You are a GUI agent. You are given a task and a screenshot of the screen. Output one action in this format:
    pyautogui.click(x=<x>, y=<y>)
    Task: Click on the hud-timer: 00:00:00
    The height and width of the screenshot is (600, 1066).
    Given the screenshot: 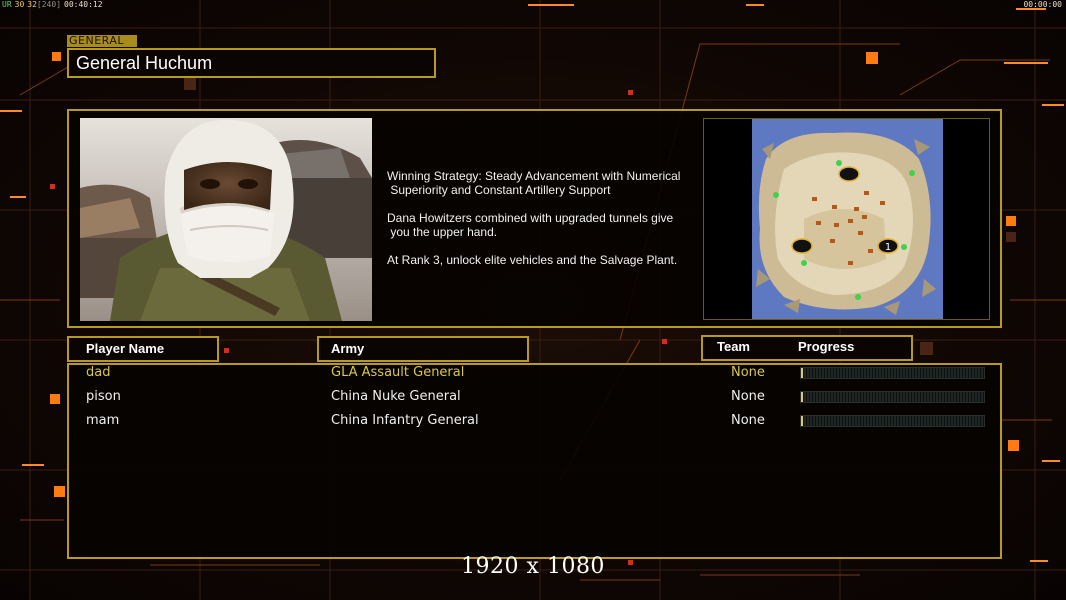 What is the action you would take?
    pyautogui.click(x=1042, y=4)
    